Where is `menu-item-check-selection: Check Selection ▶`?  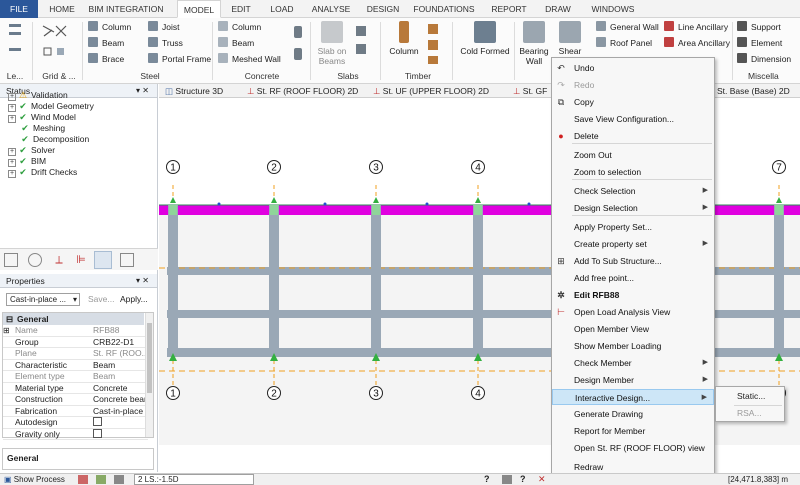
menu-item-check-selection: Check Selection ▶ is located at coordinates (633, 191).